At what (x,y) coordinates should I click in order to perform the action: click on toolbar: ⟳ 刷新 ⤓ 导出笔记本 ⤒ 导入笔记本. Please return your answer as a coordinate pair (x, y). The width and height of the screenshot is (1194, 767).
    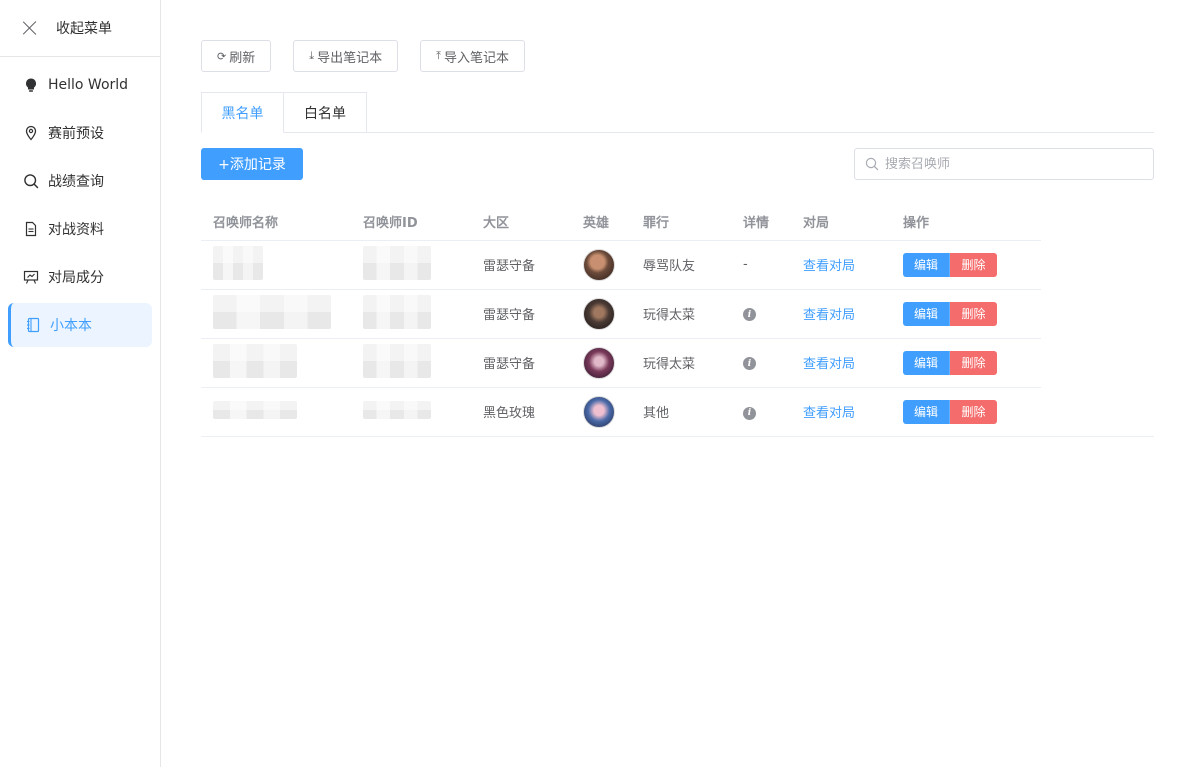
    Looking at the image, I should click on (677, 56).